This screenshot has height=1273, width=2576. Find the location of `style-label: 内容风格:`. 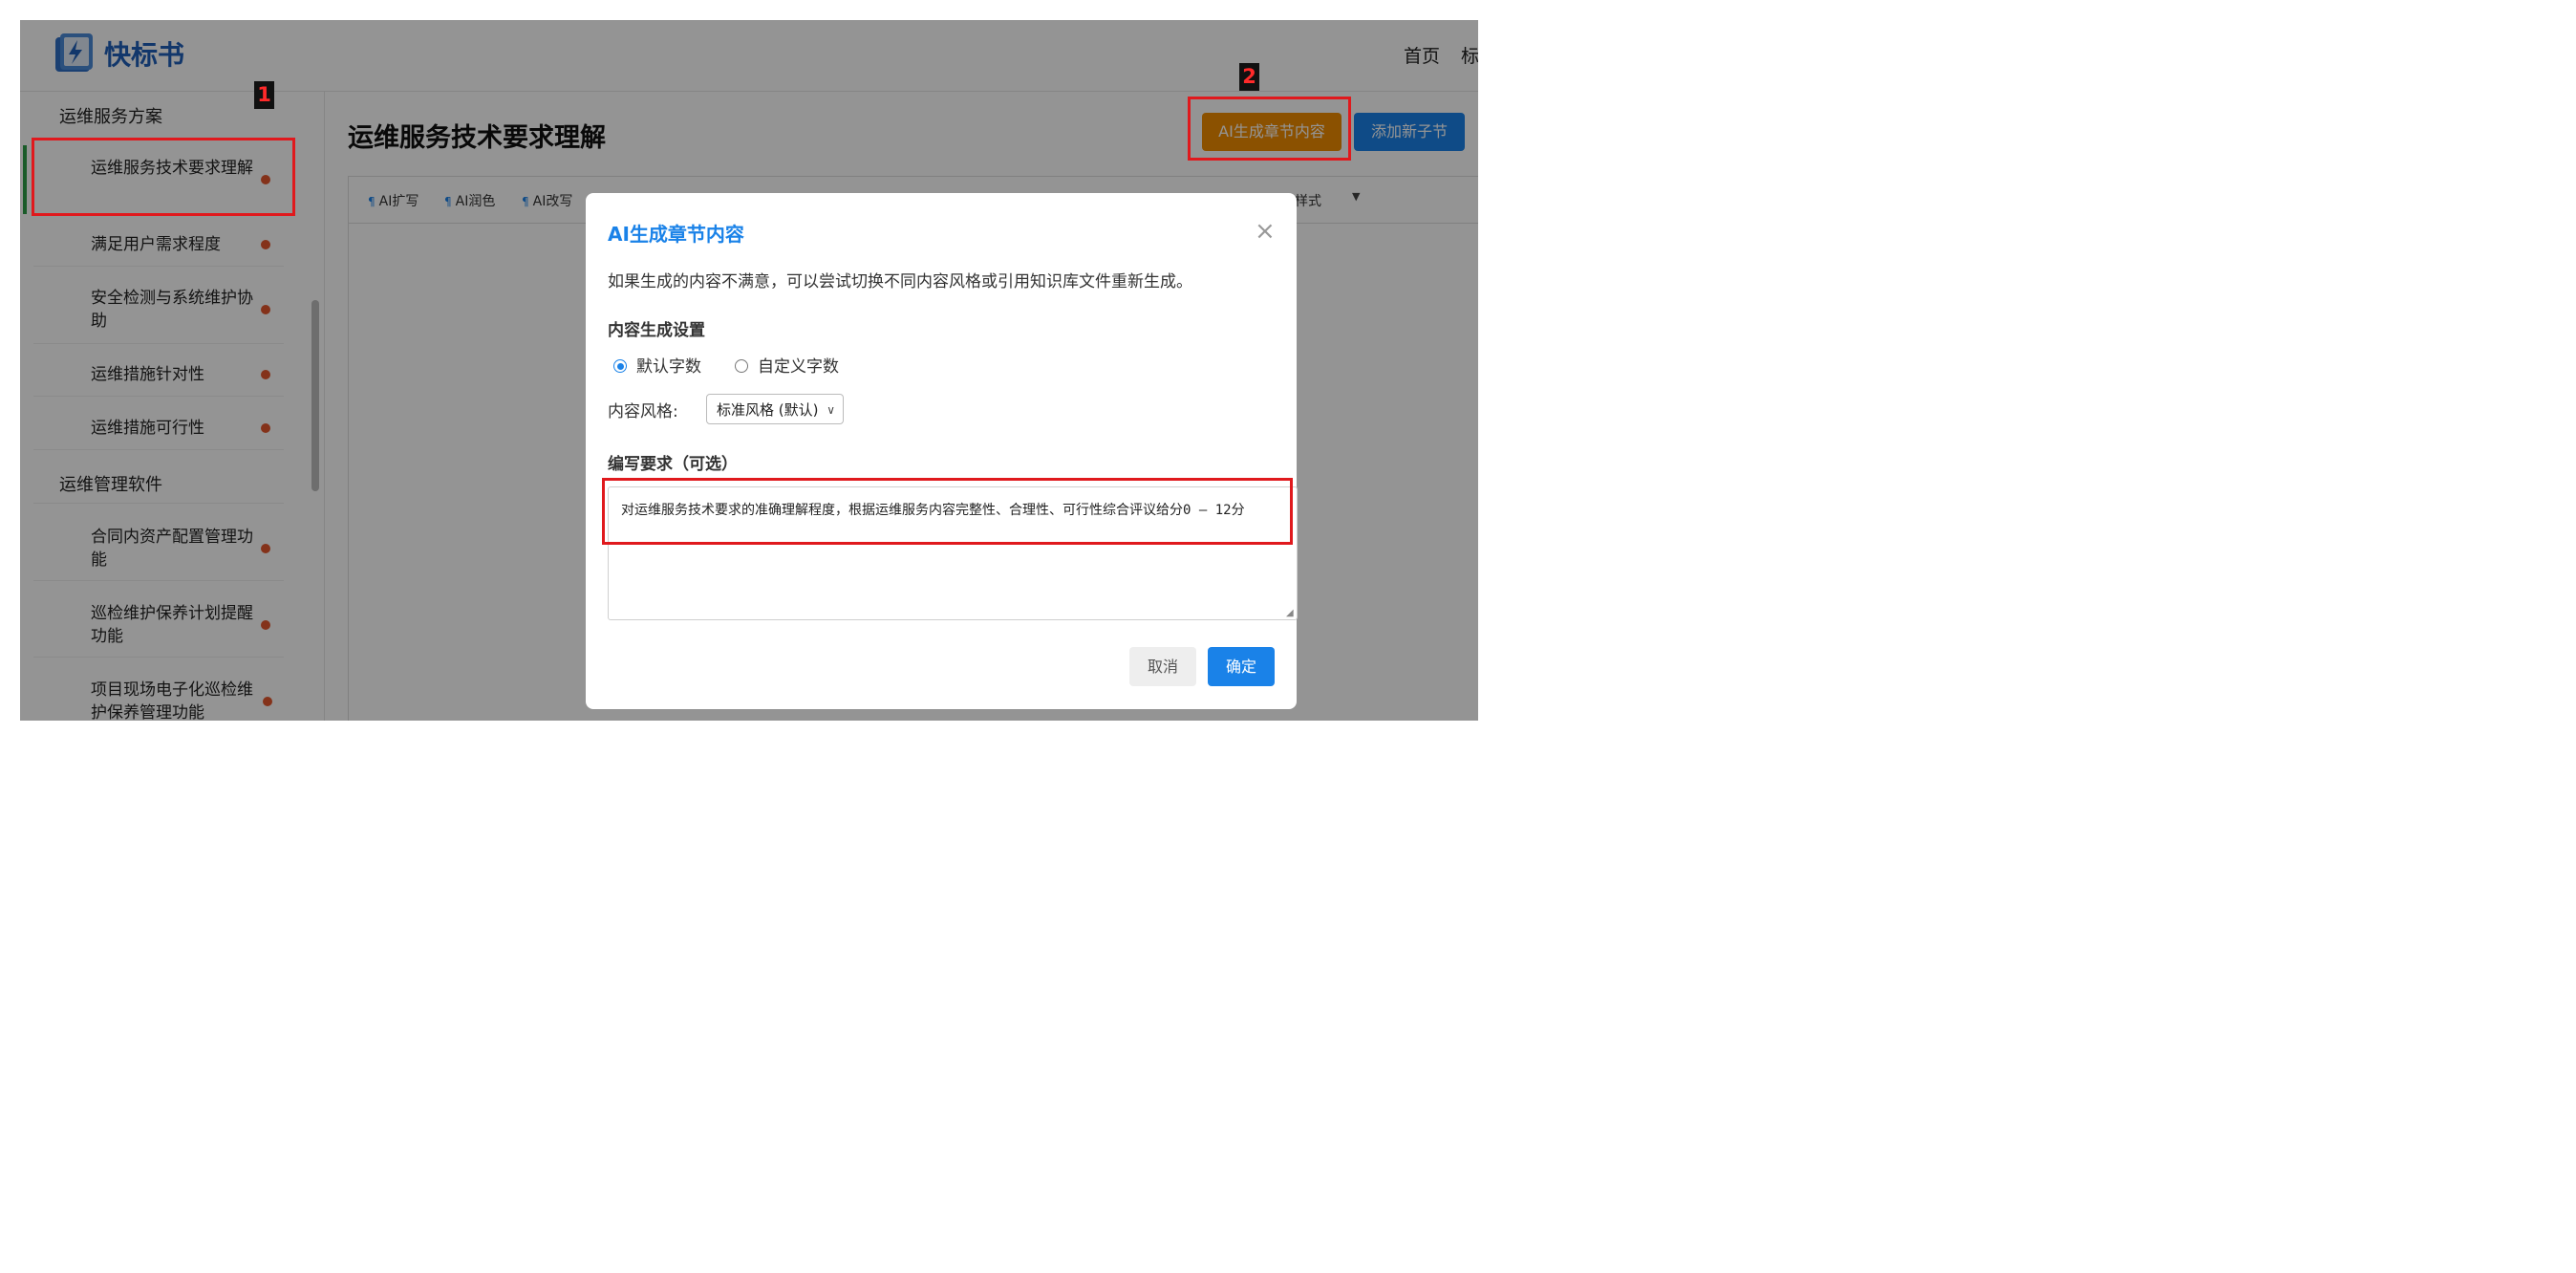

style-label: 内容风格: is located at coordinates (643, 411).